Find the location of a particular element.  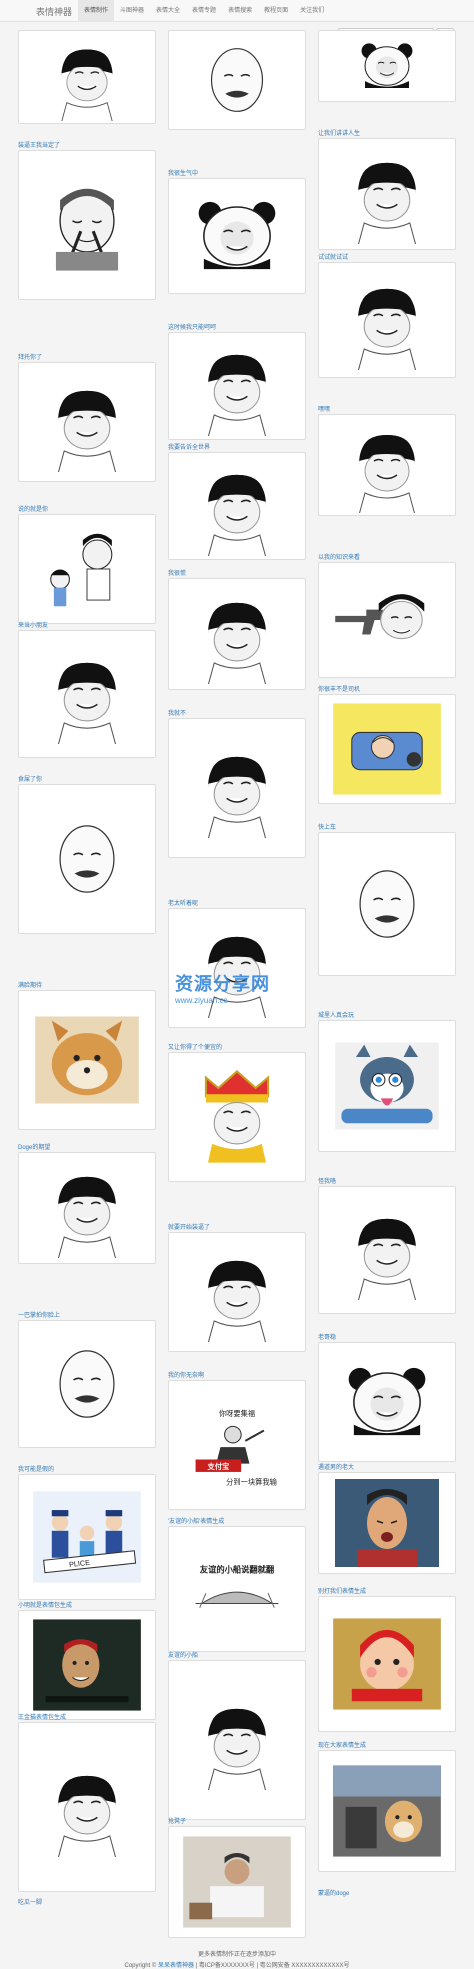

meme-title: 满脸期待 is located at coordinates (30, 984).